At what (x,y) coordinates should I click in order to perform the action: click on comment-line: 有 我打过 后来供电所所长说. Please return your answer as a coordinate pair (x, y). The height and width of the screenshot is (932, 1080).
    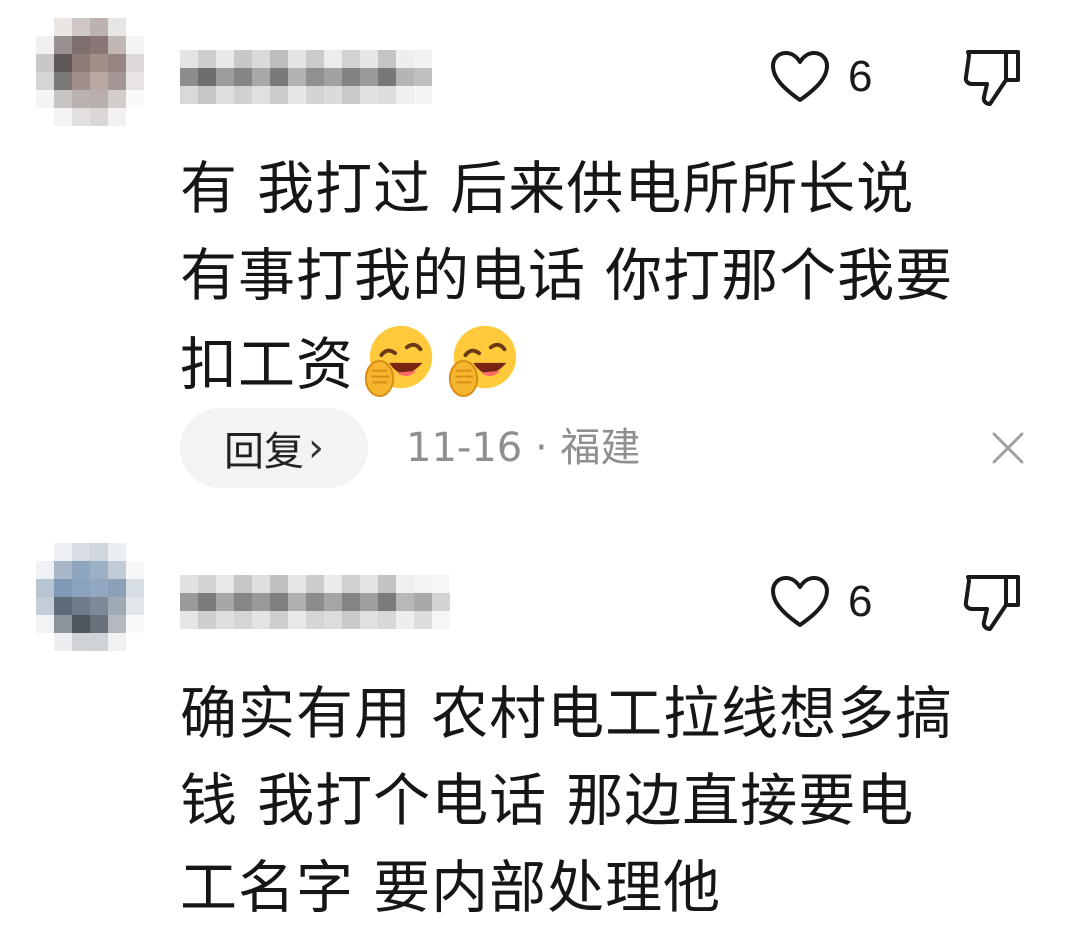
    Looking at the image, I should click on (547, 189).